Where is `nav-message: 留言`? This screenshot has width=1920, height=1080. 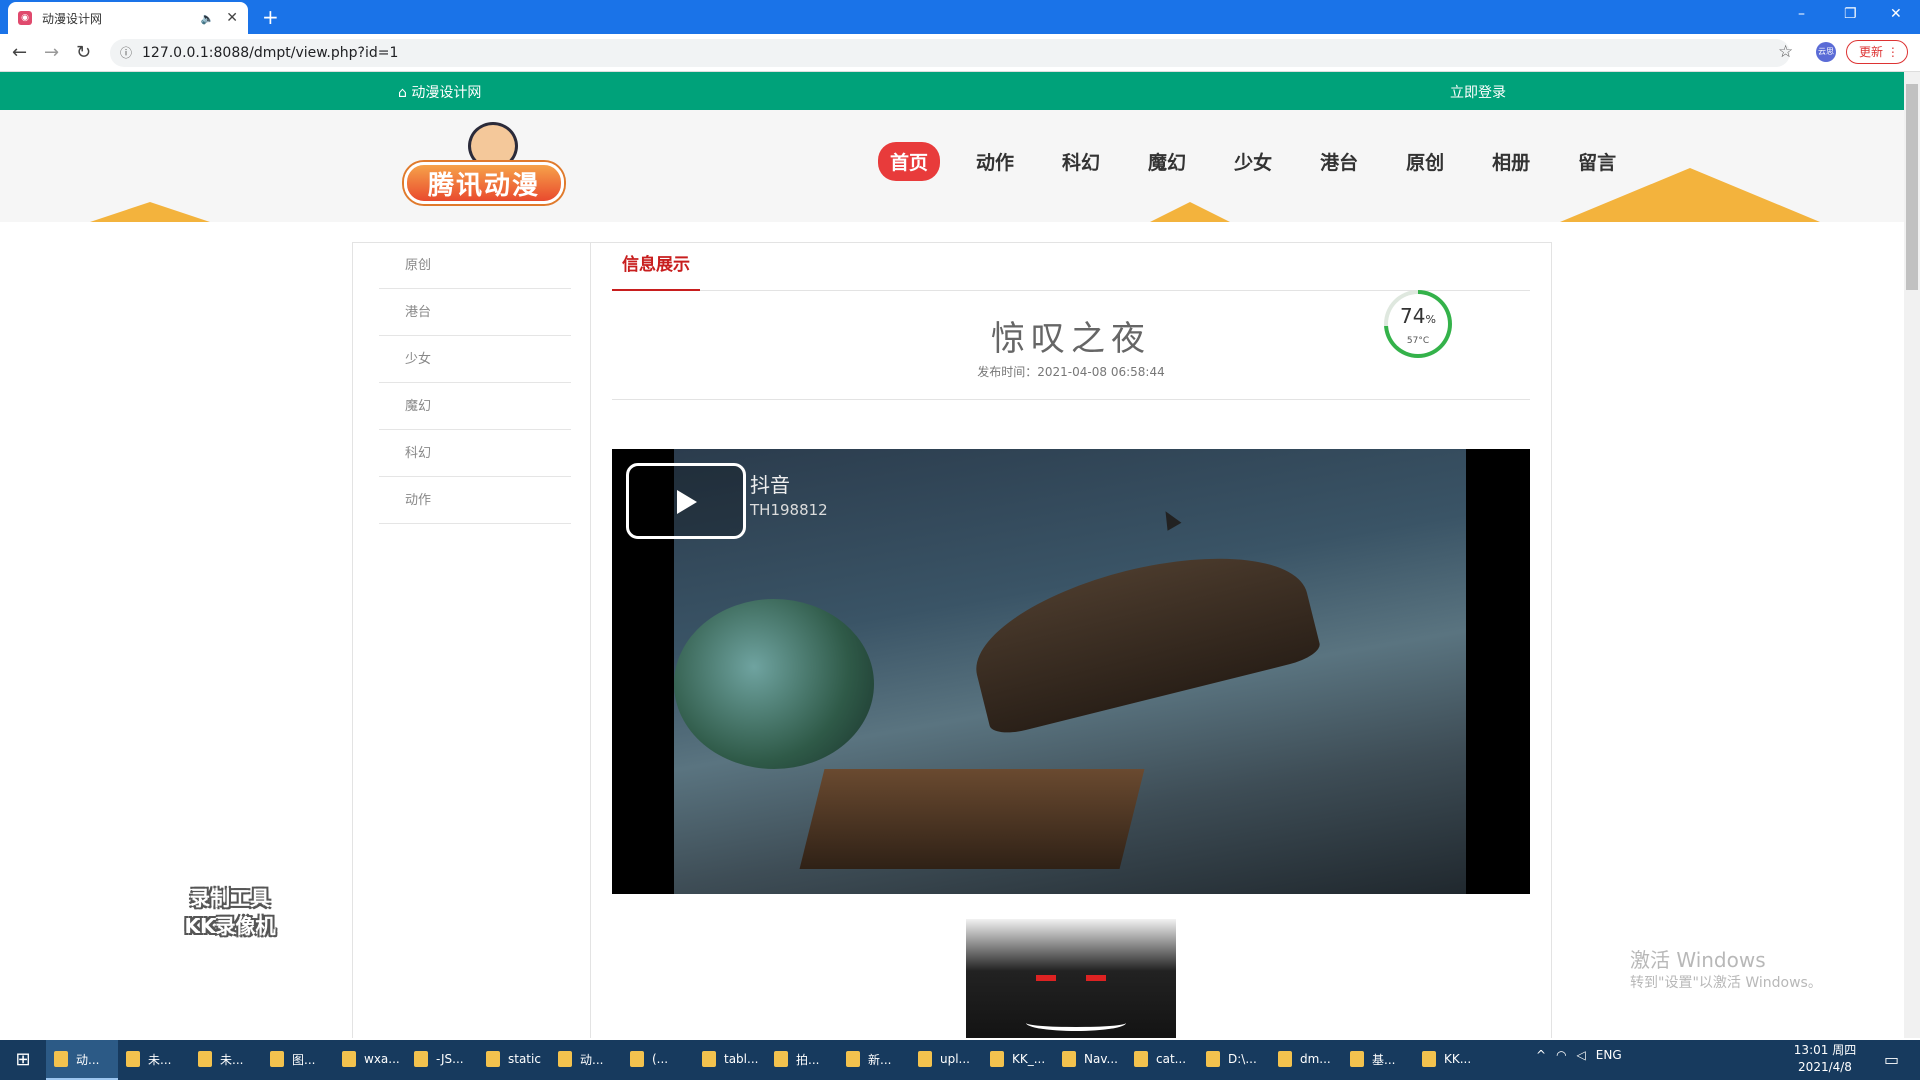 nav-message: 留言 is located at coordinates (1597, 161).